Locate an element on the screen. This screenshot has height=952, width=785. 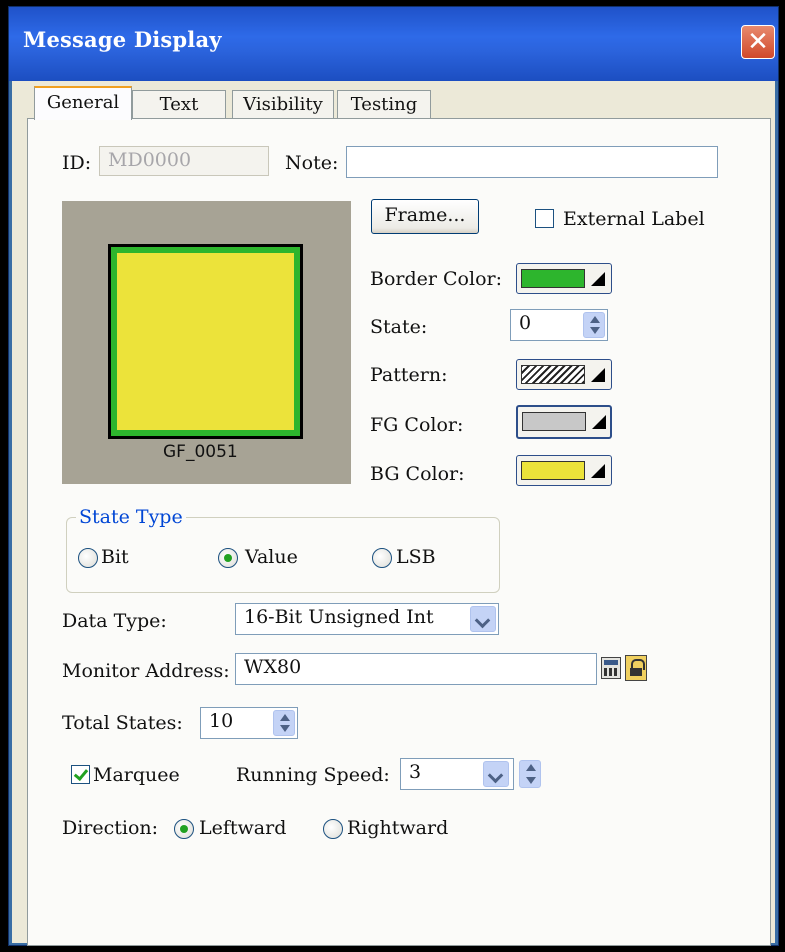
state-value: 0 is located at coordinates (525, 323).